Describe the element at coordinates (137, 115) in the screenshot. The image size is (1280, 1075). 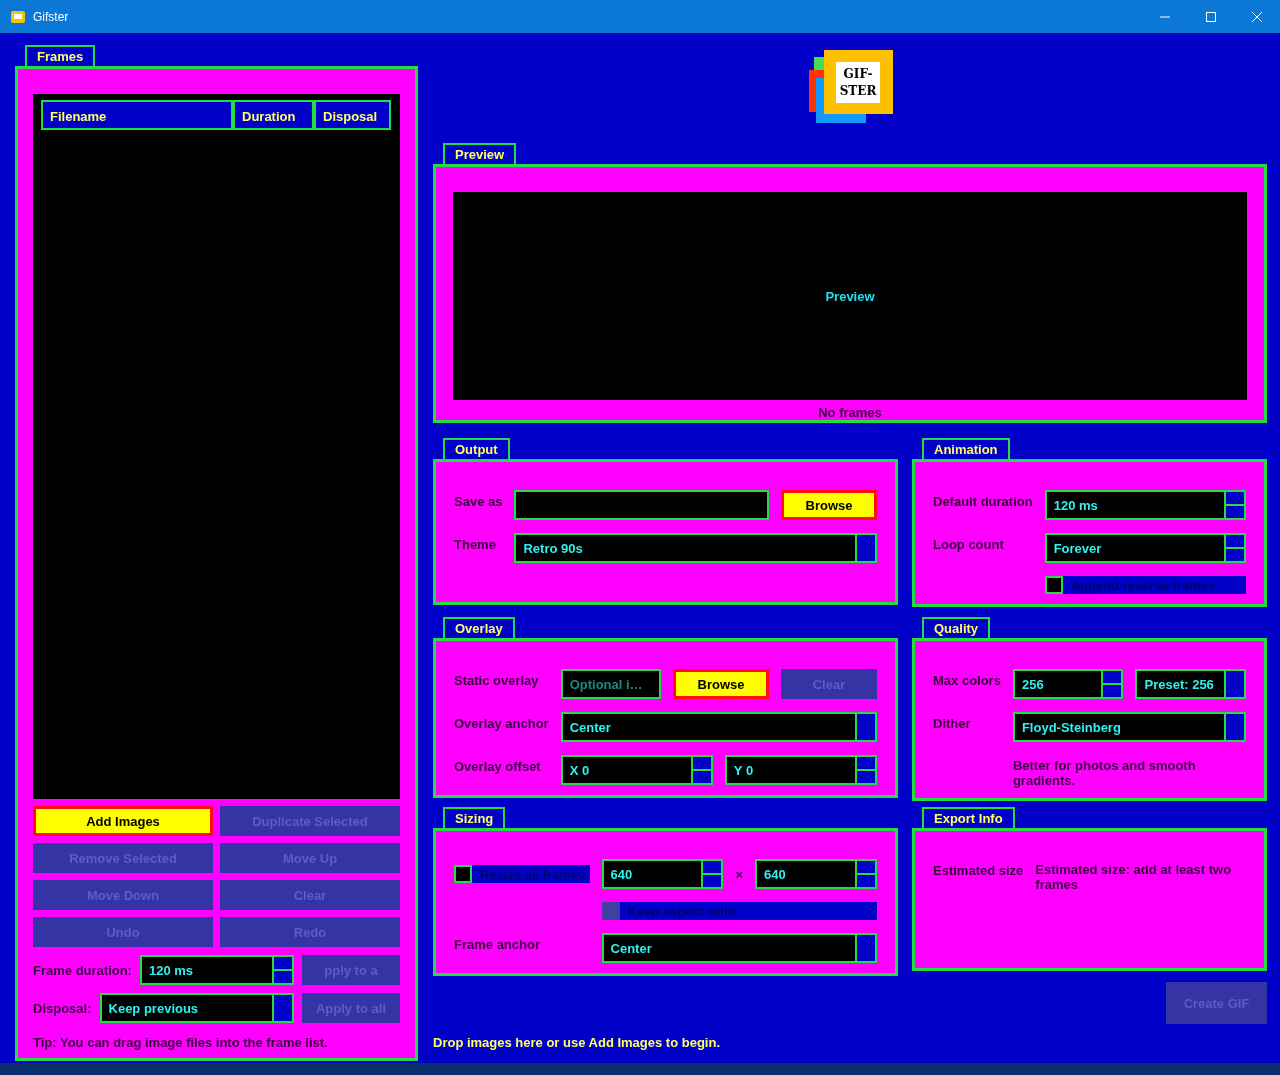
I see `column-header: Filename` at that location.